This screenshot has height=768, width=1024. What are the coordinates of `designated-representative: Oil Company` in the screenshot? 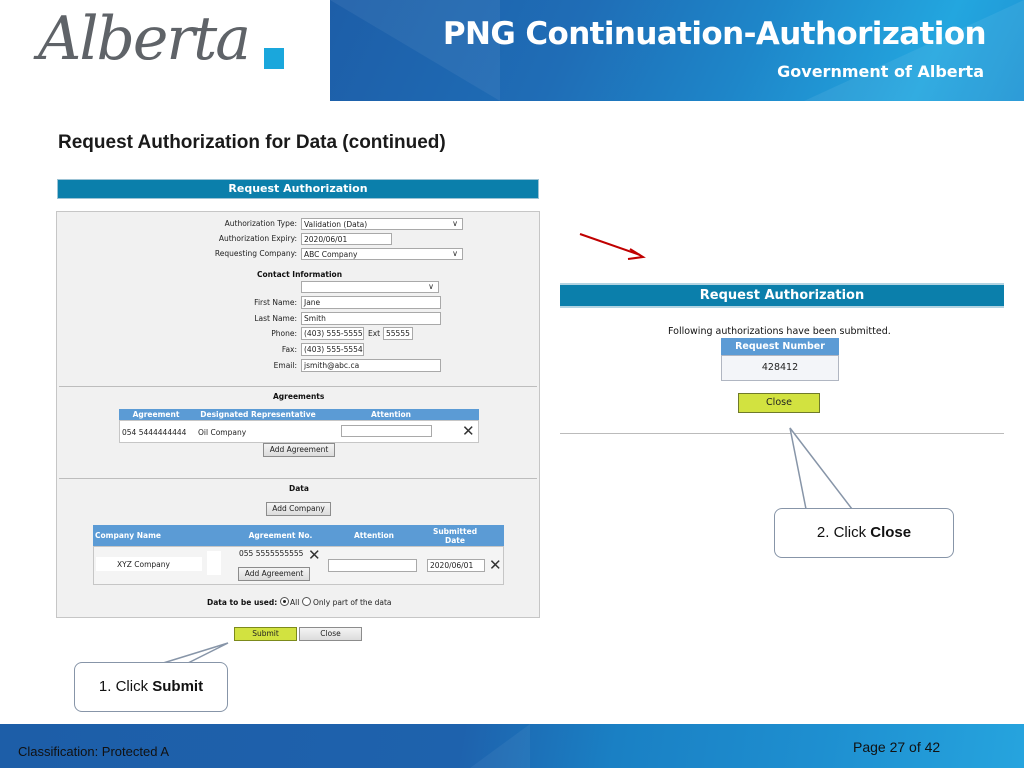 It's located at (222, 432).